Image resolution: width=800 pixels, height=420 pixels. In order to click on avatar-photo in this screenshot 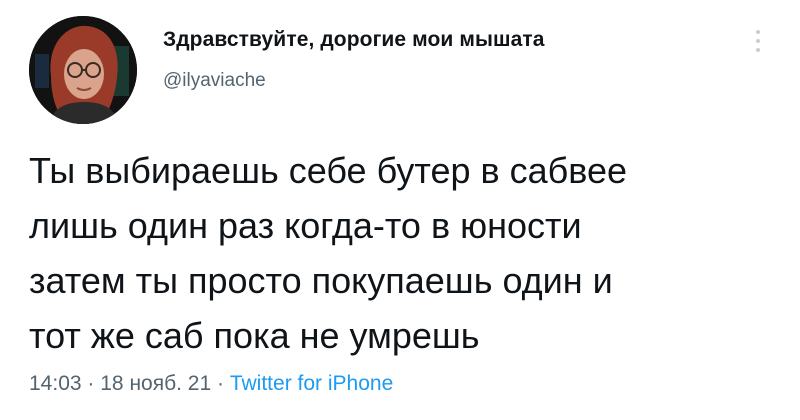, I will do `click(83, 70)`.